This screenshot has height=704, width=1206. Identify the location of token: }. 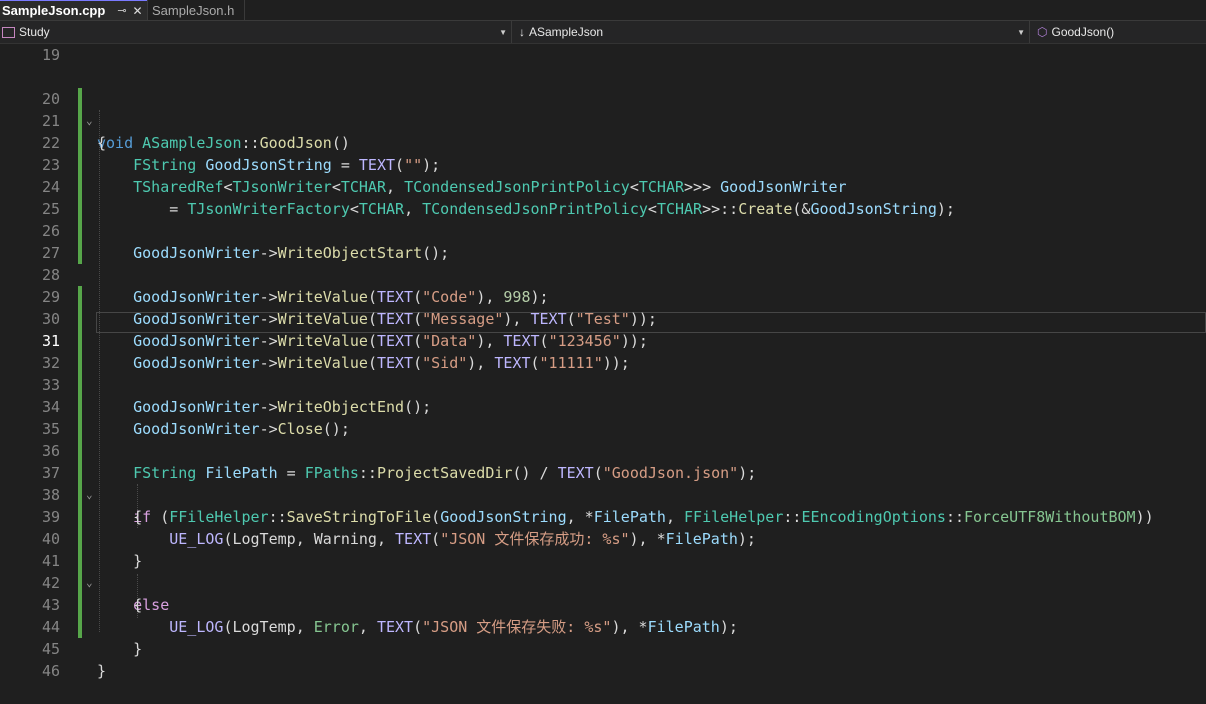
(102, 671).